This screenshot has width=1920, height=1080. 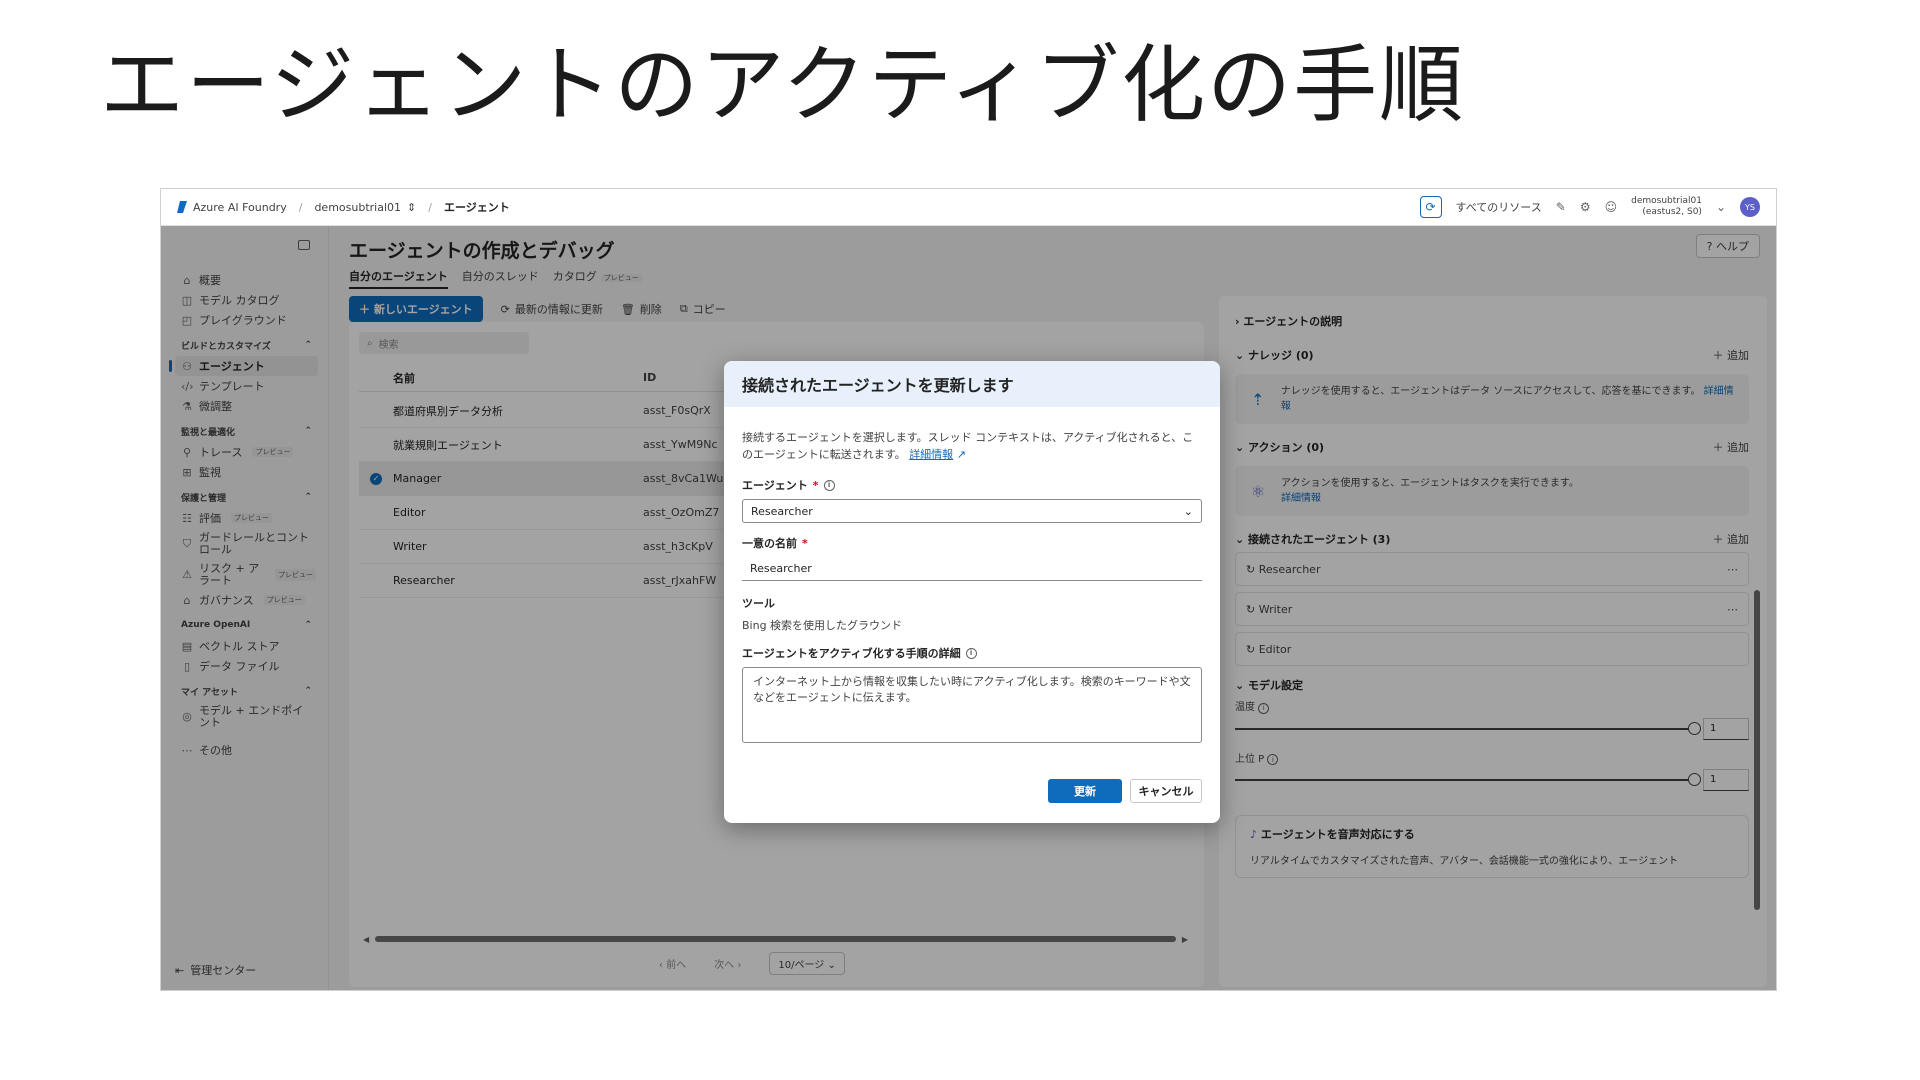 I want to click on smiley-icon: ☺, so click(x=1611, y=207).